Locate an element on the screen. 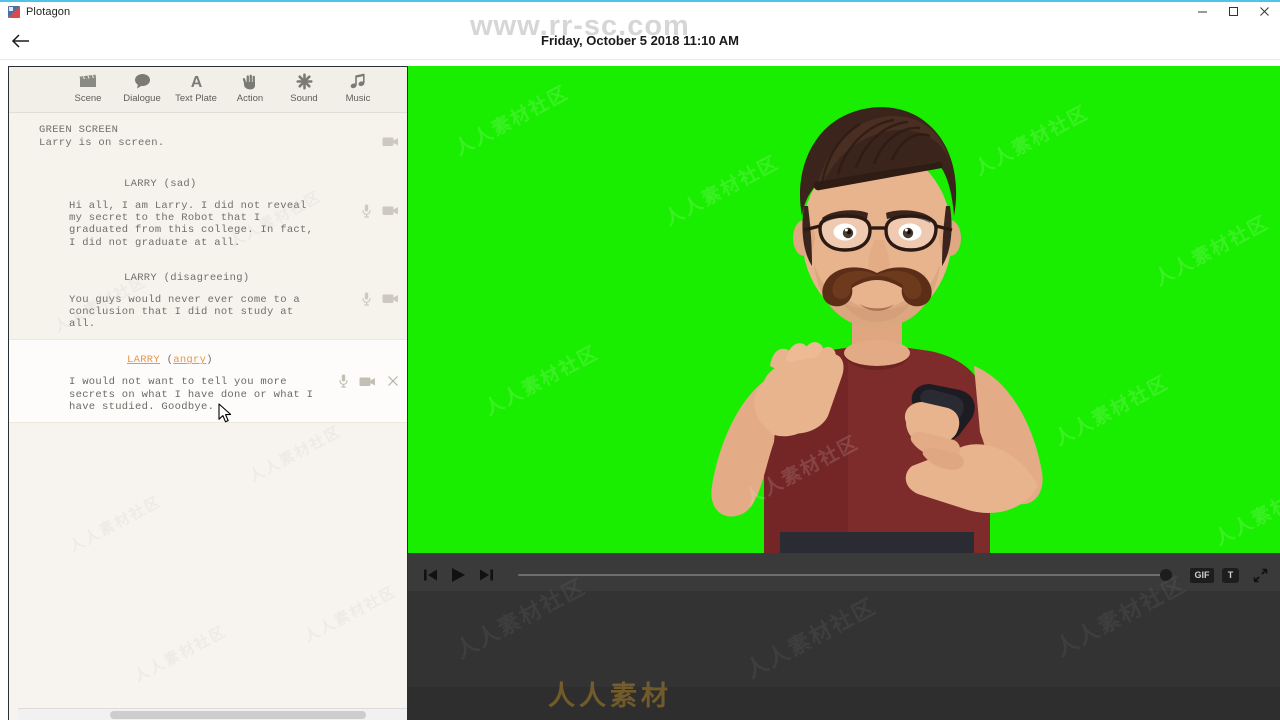 The image size is (1280, 720). character-emotion: angry is located at coordinates (190, 360).